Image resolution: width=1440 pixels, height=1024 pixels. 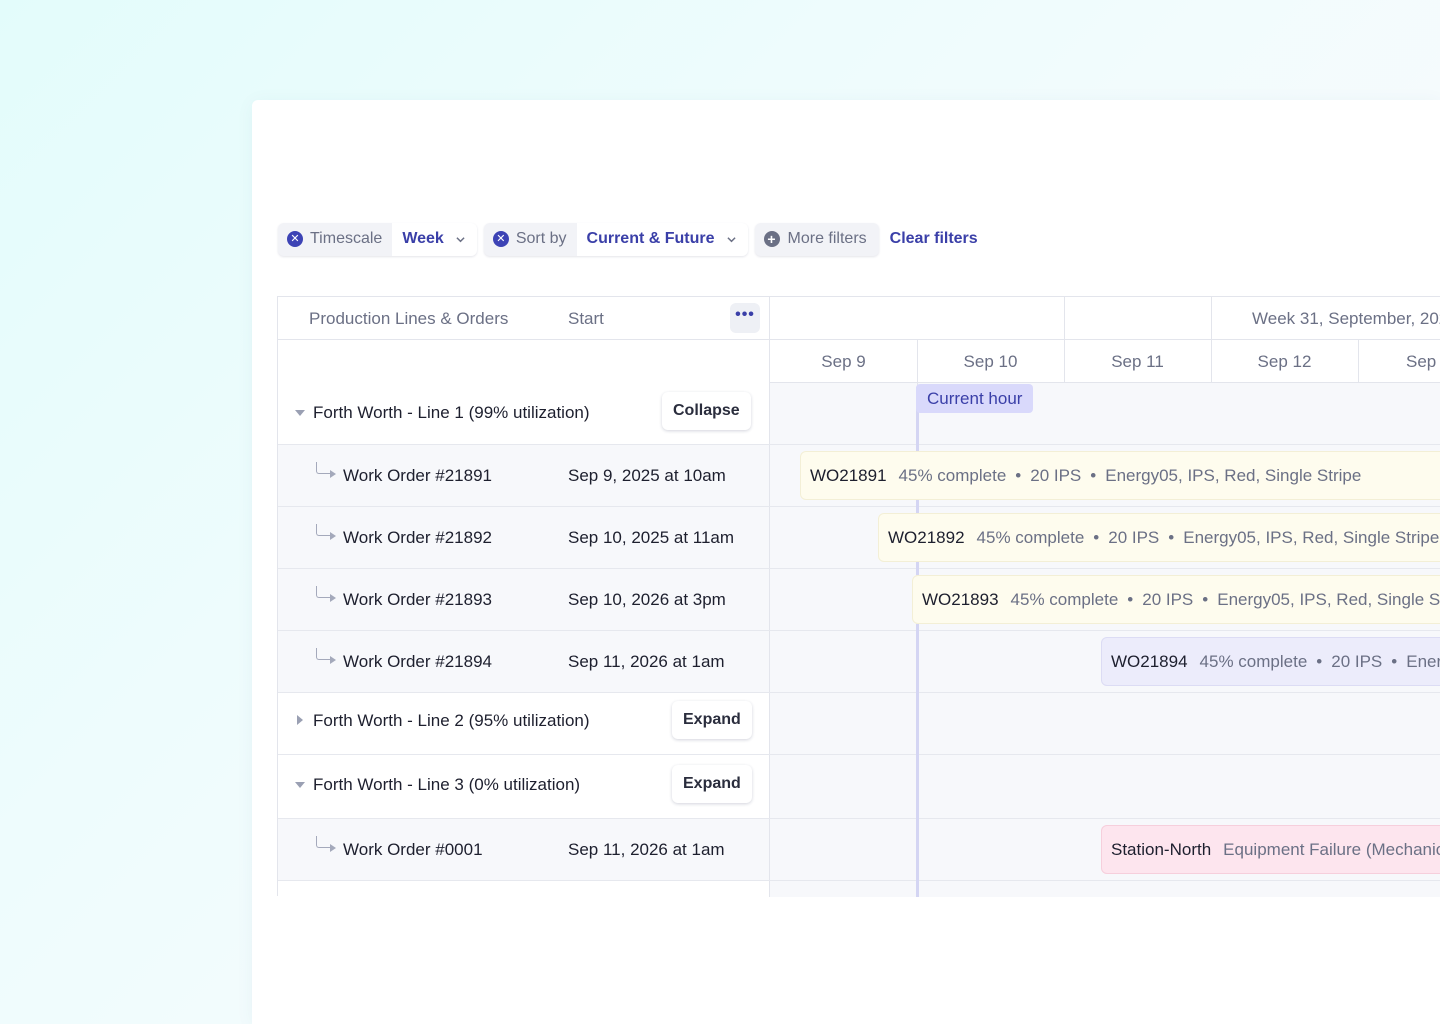 I want to click on work-order-name: Work Order #0001, so click(x=413, y=849).